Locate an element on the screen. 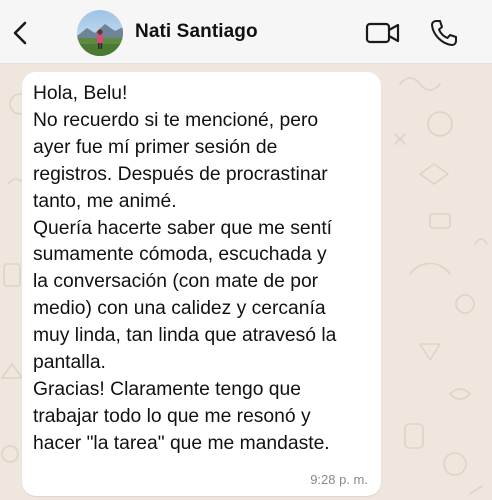 This screenshot has width=492, height=500. video-camera-icon is located at coordinates (382, 33).